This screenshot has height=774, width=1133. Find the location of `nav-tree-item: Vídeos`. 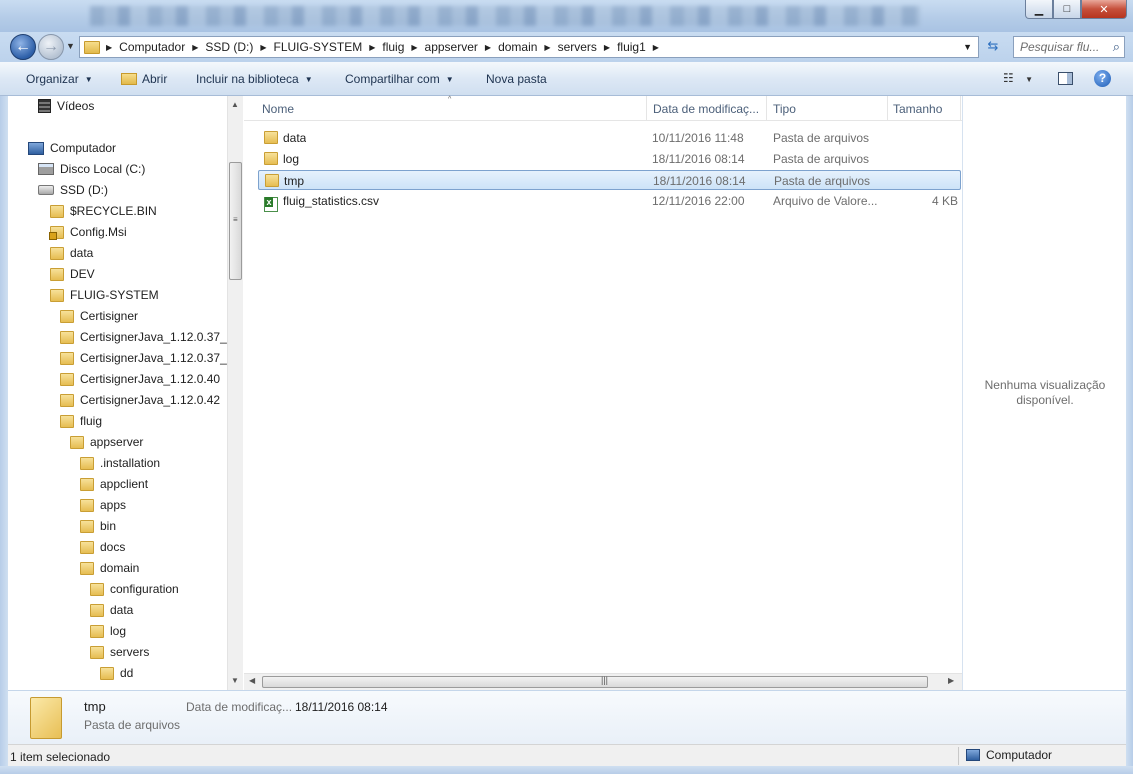

nav-tree-item: Vídeos is located at coordinates (66, 106).